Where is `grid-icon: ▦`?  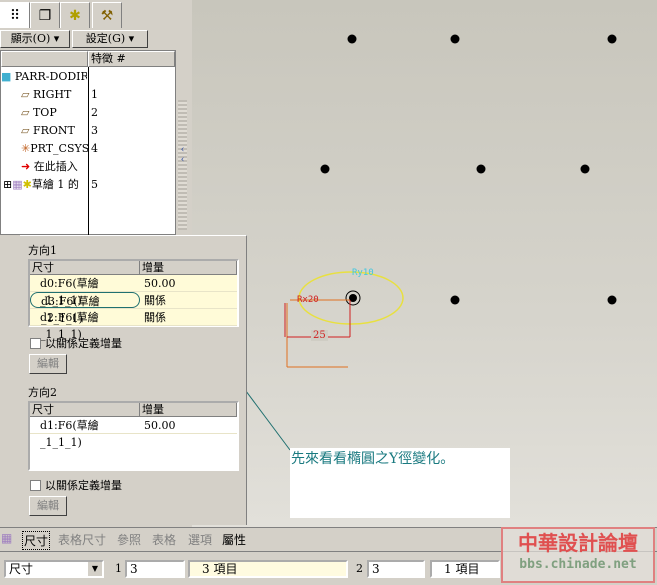 grid-icon: ▦ is located at coordinates (7, 538).